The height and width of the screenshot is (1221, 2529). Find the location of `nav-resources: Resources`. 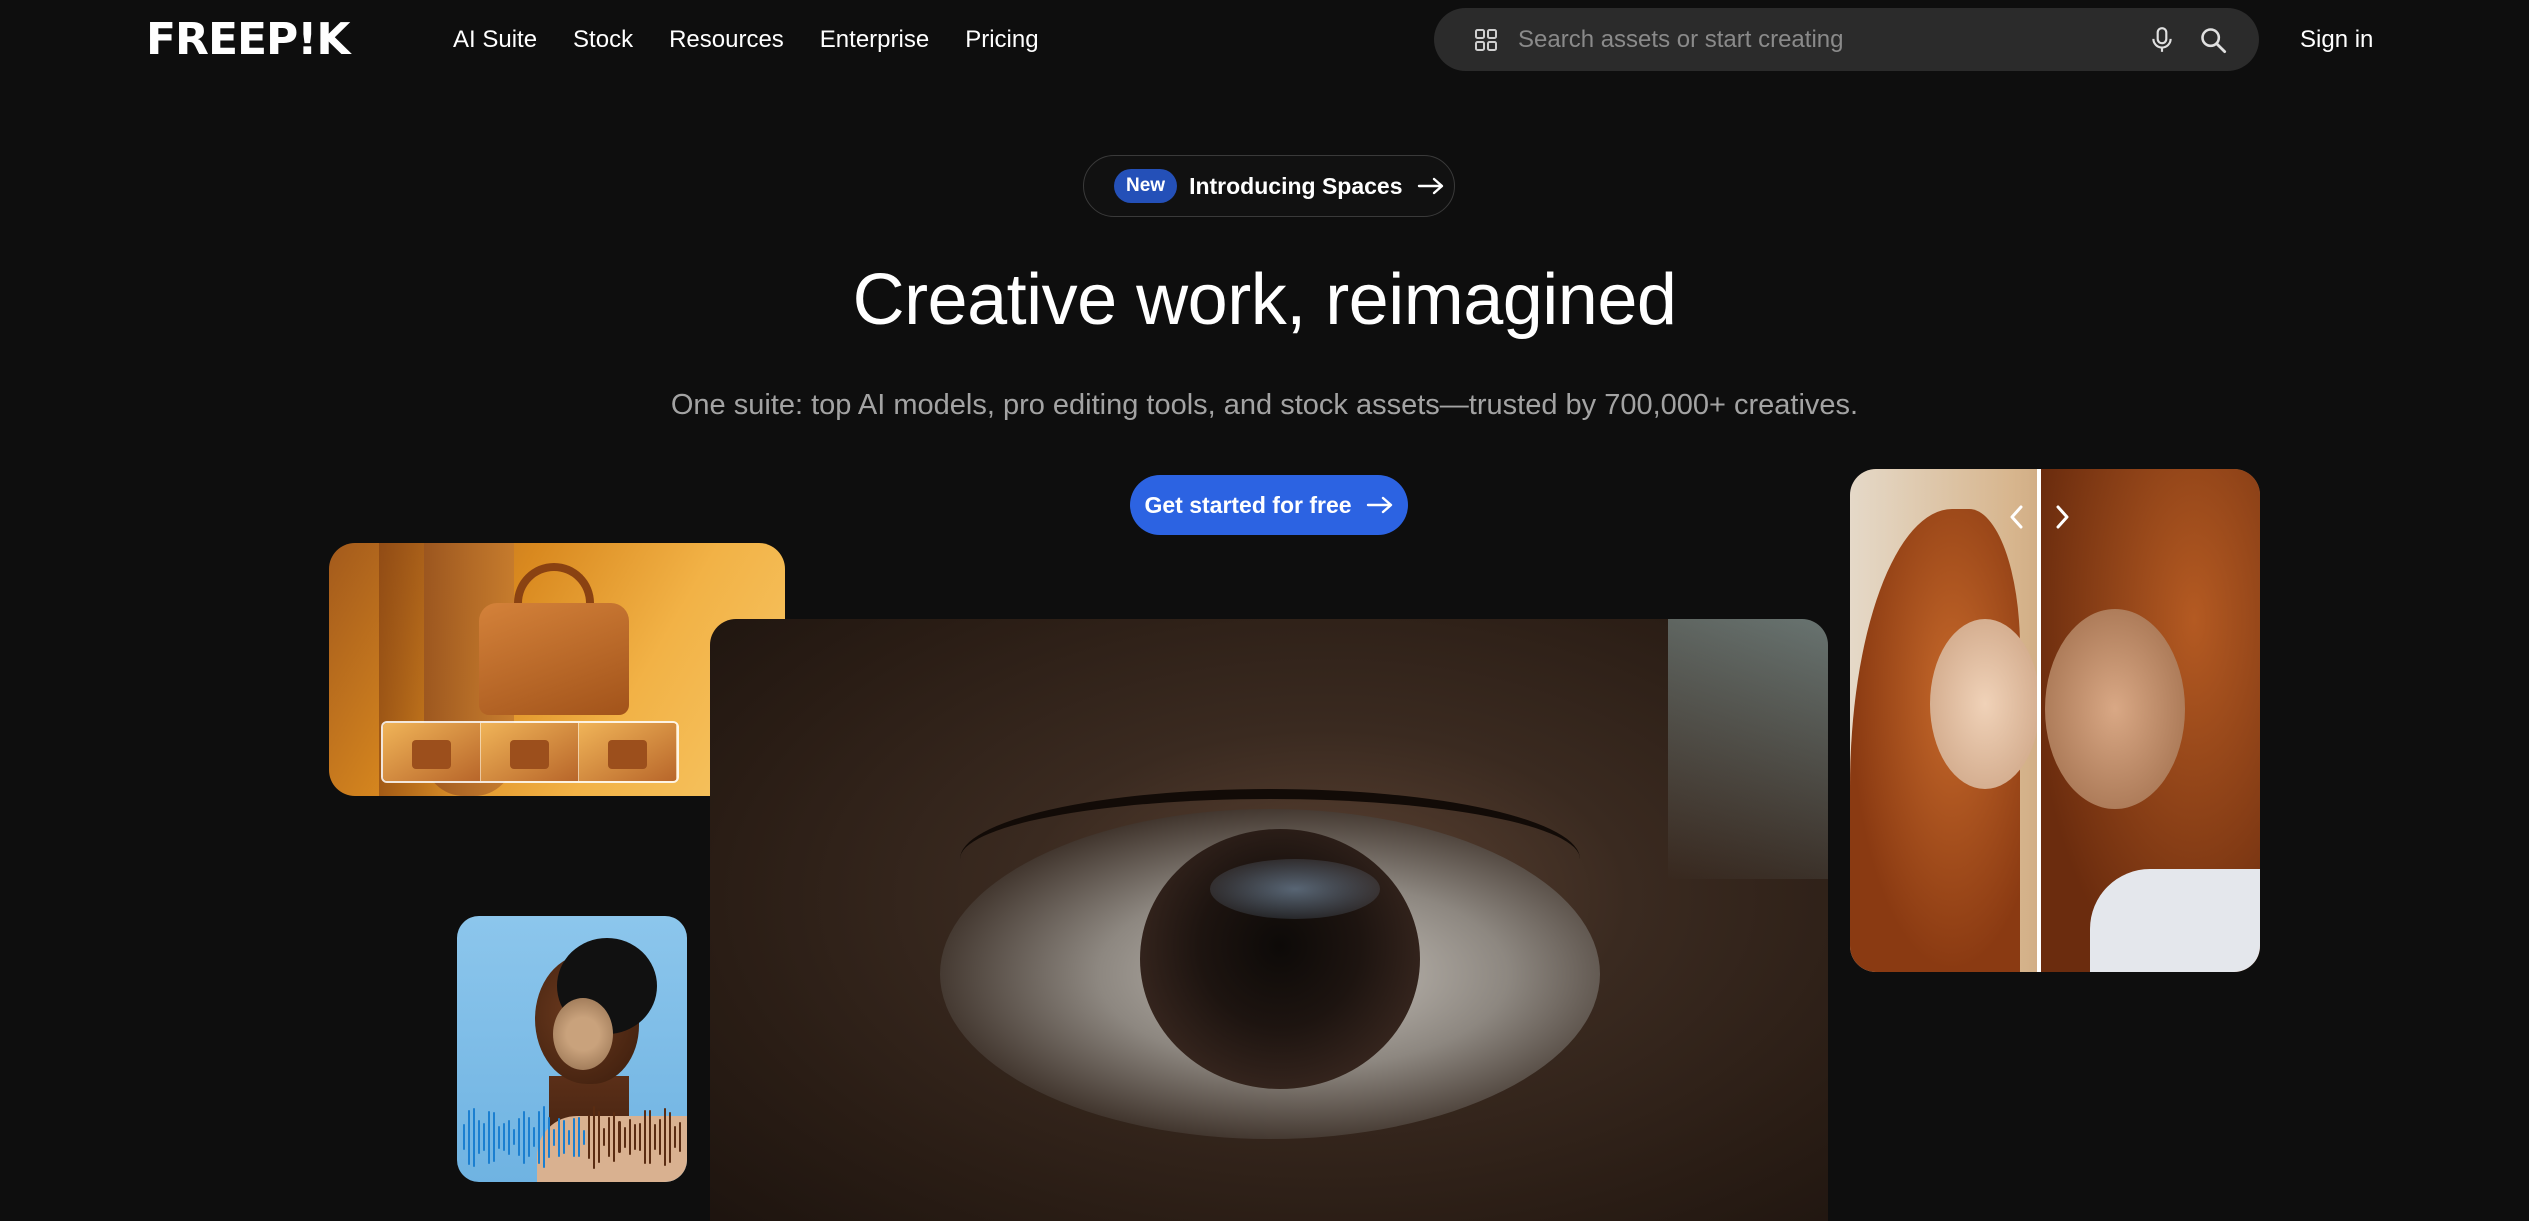

nav-resources: Resources is located at coordinates (726, 40).